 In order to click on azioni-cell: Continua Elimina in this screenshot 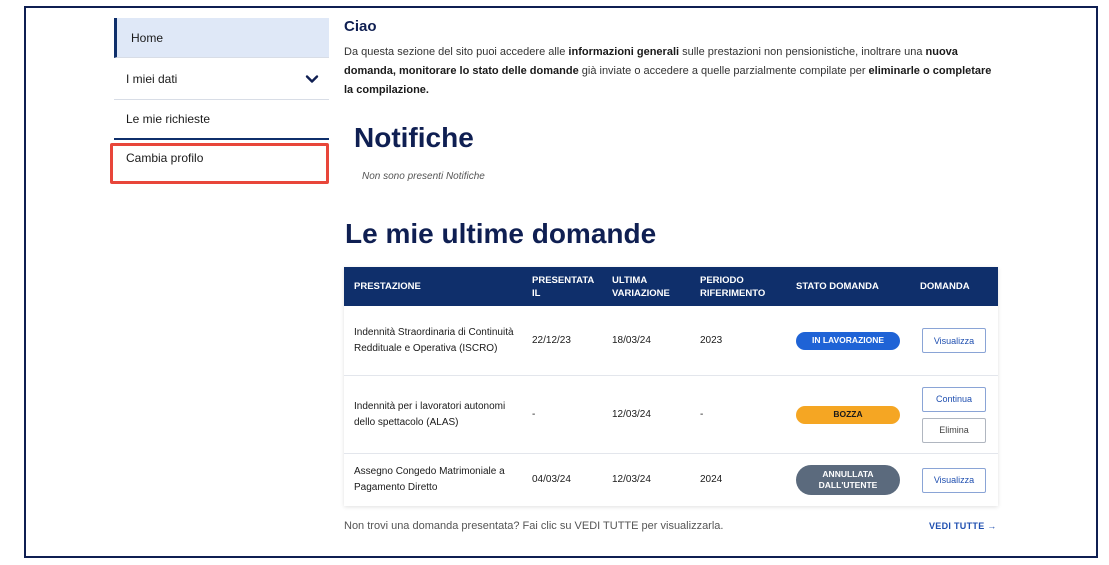, I will do `click(954, 414)`.